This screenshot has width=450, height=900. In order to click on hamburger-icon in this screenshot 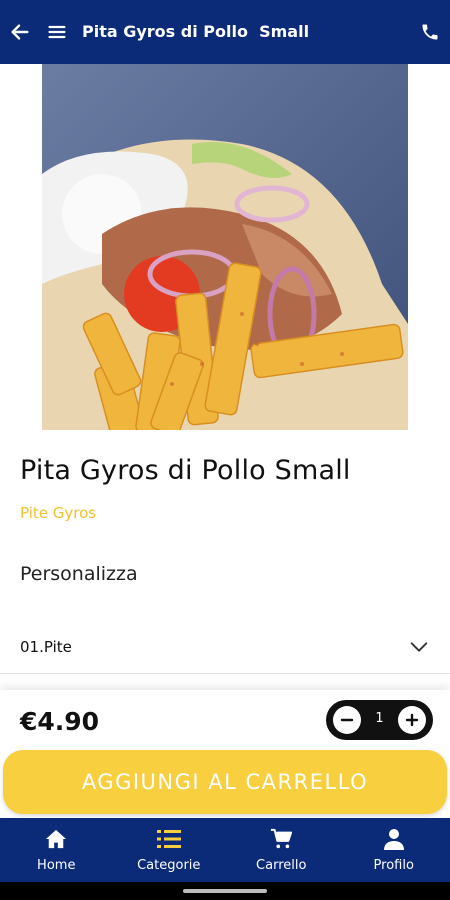, I will do `click(57, 32)`.